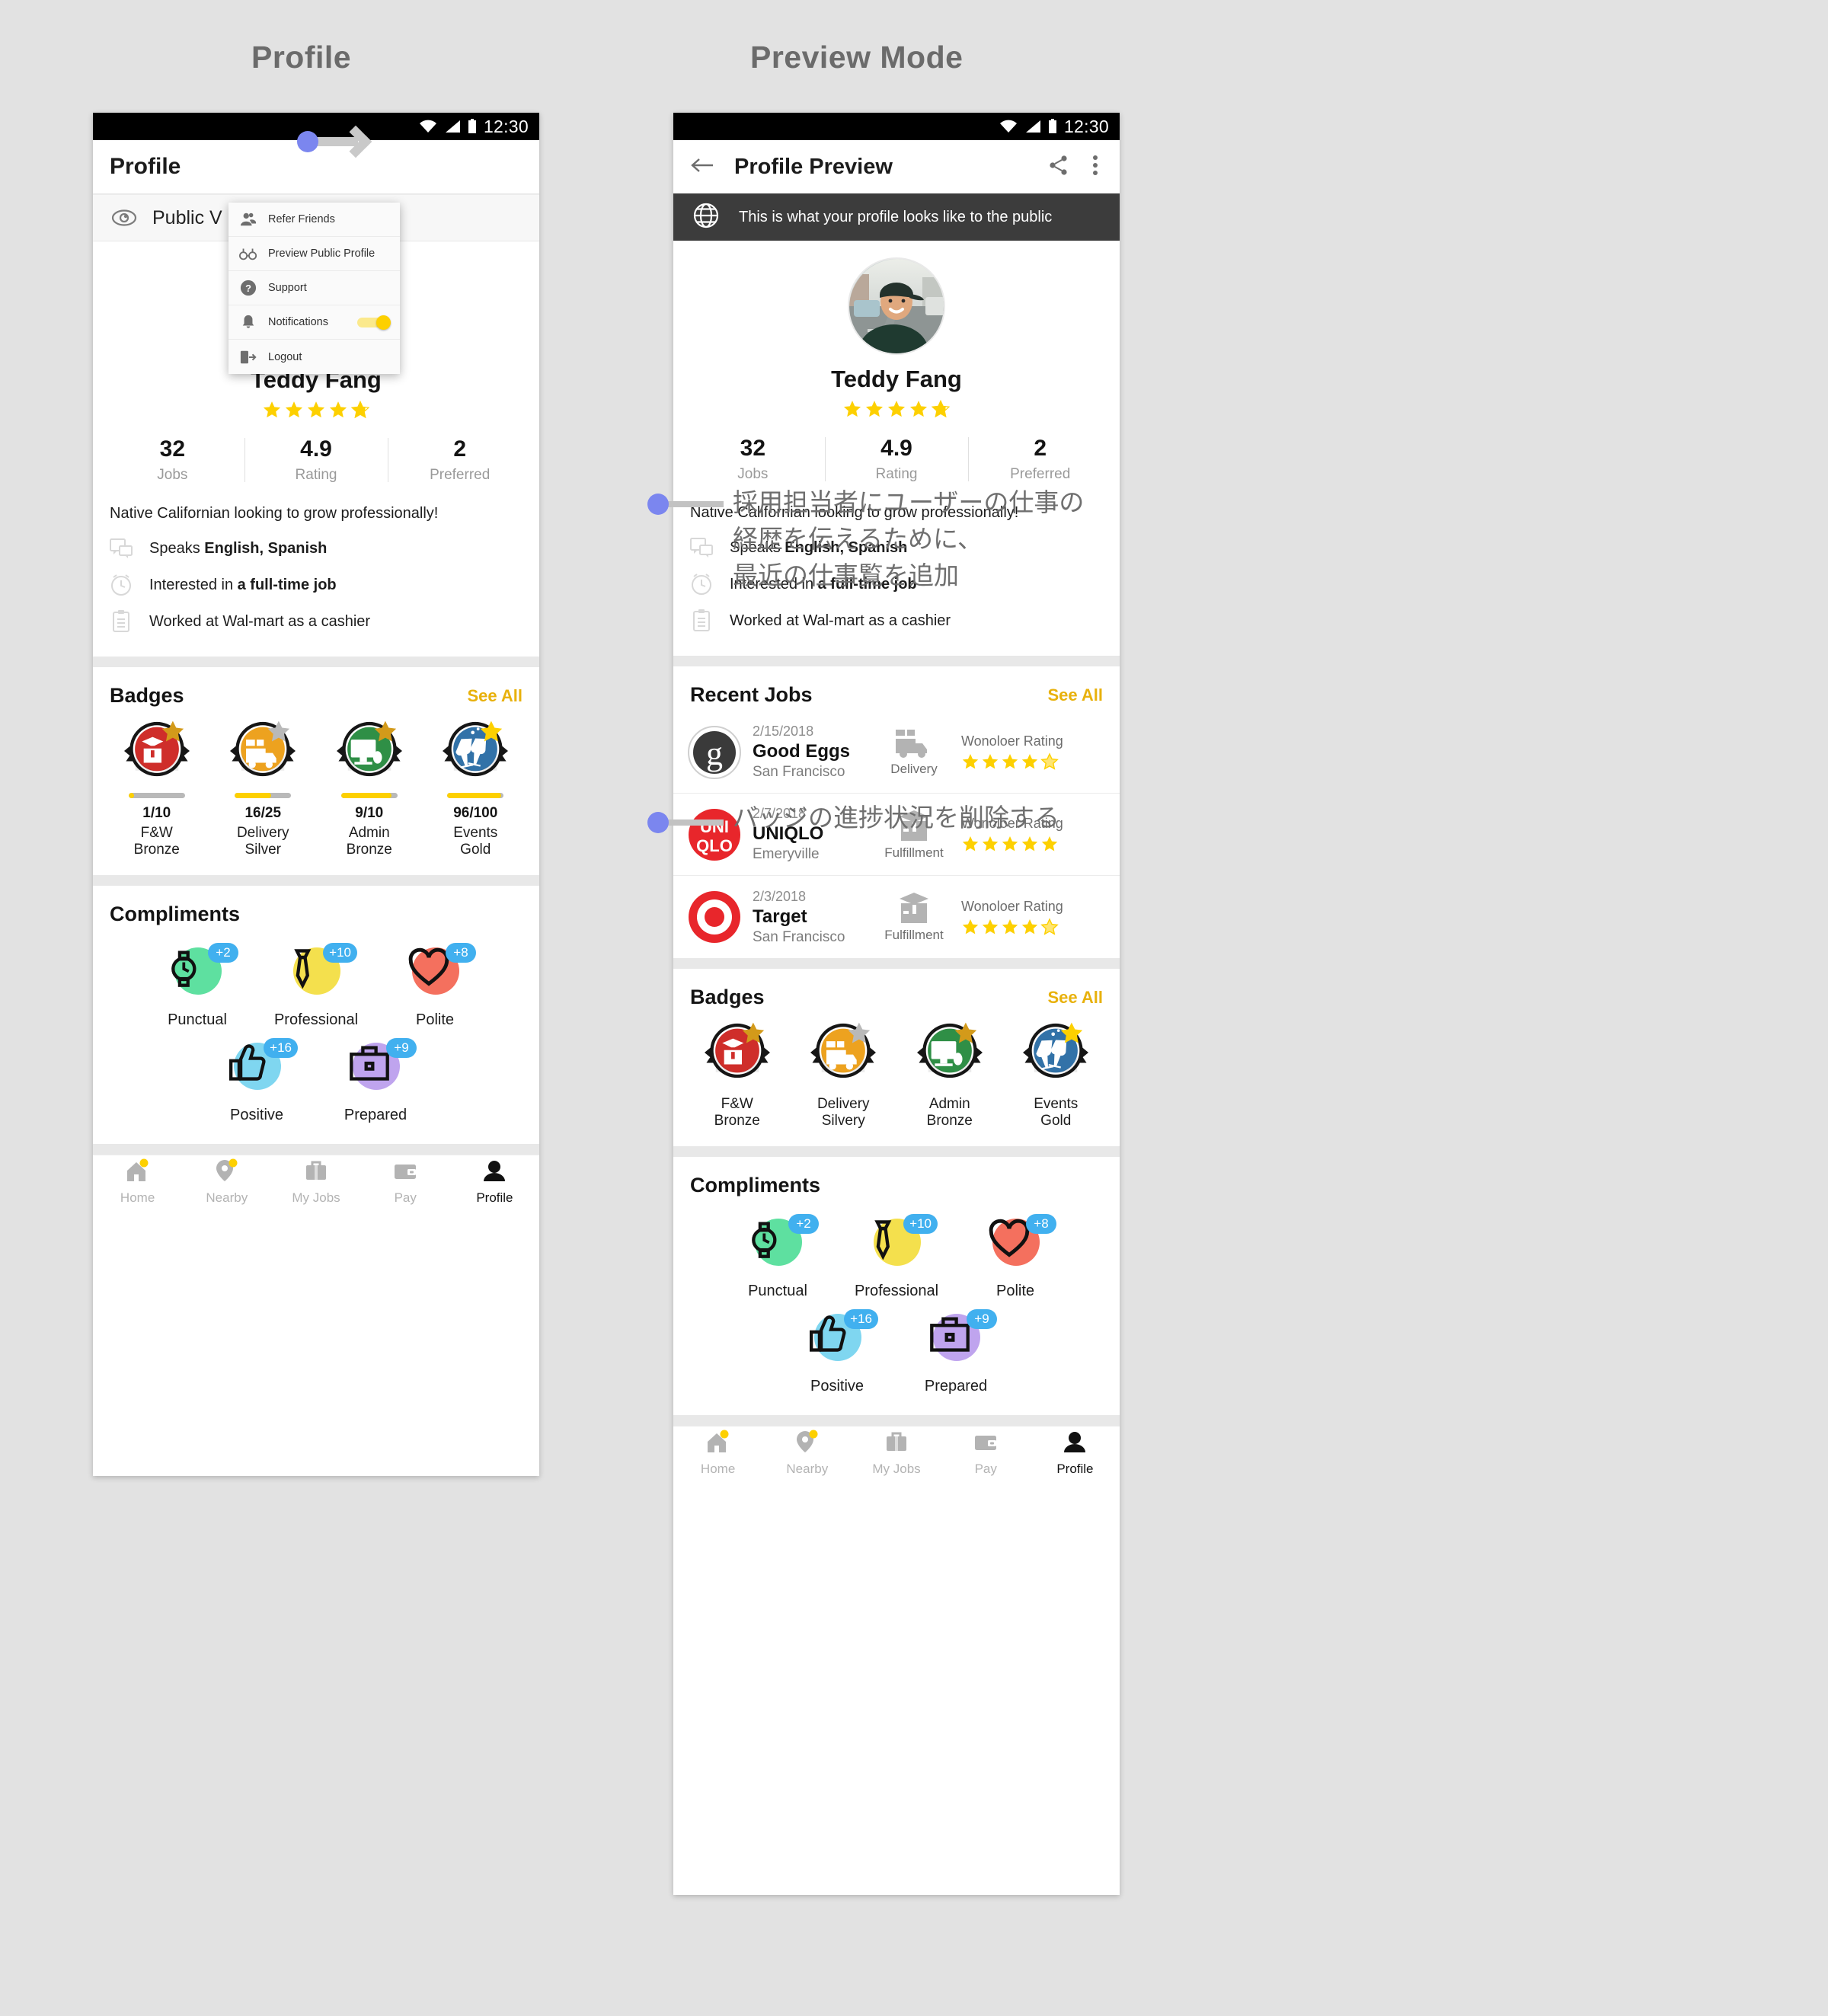 The width and height of the screenshot is (1828, 2016). Describe the element at coordinates (472, 126) in the screenshot. I see `battery-icon` at that location.